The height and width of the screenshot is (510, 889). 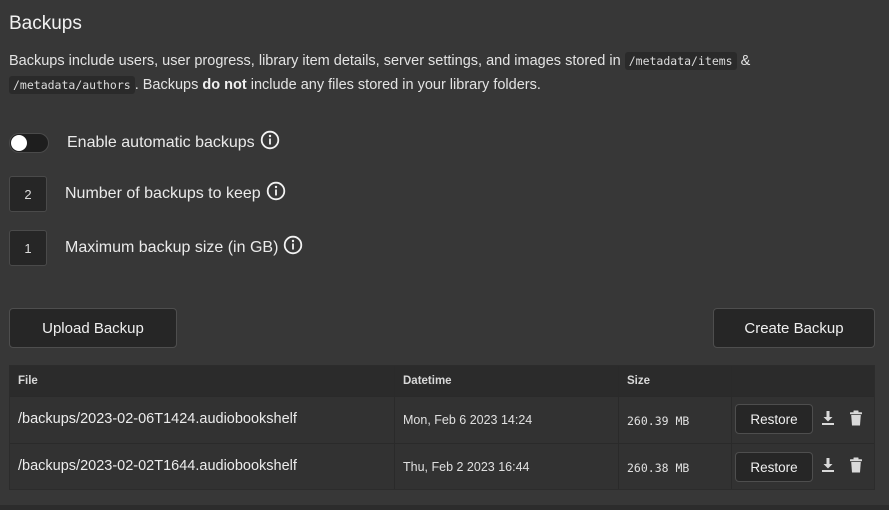 What do you see at coordinates (28, 381) in the screenshot?
I see `header-file: File` at bounding box center [28, 381].